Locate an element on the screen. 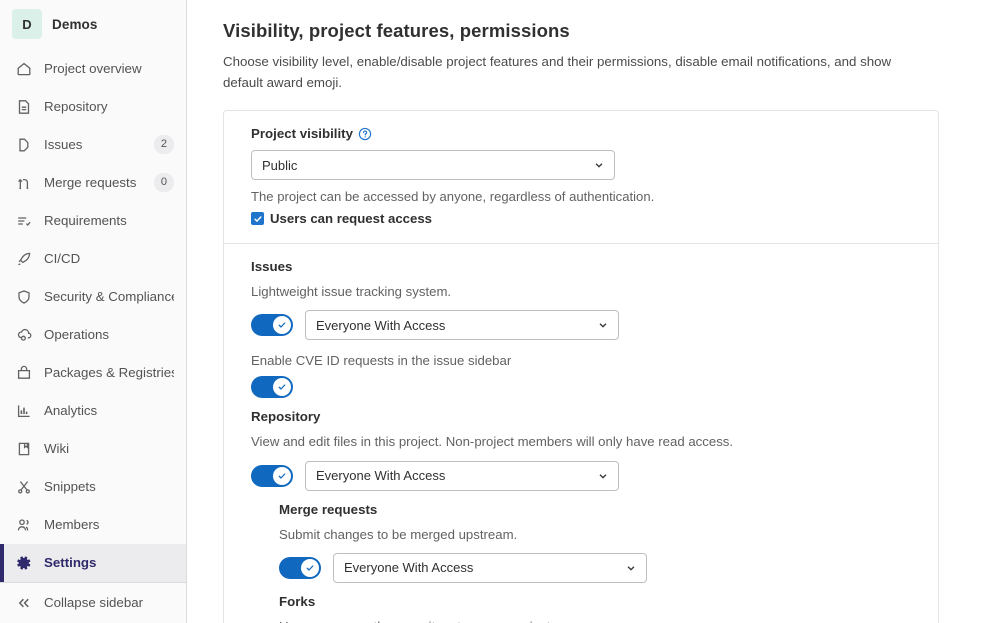 This screenshot has height=623, width=997. cve-control-row is located at coordinates (581, 387).